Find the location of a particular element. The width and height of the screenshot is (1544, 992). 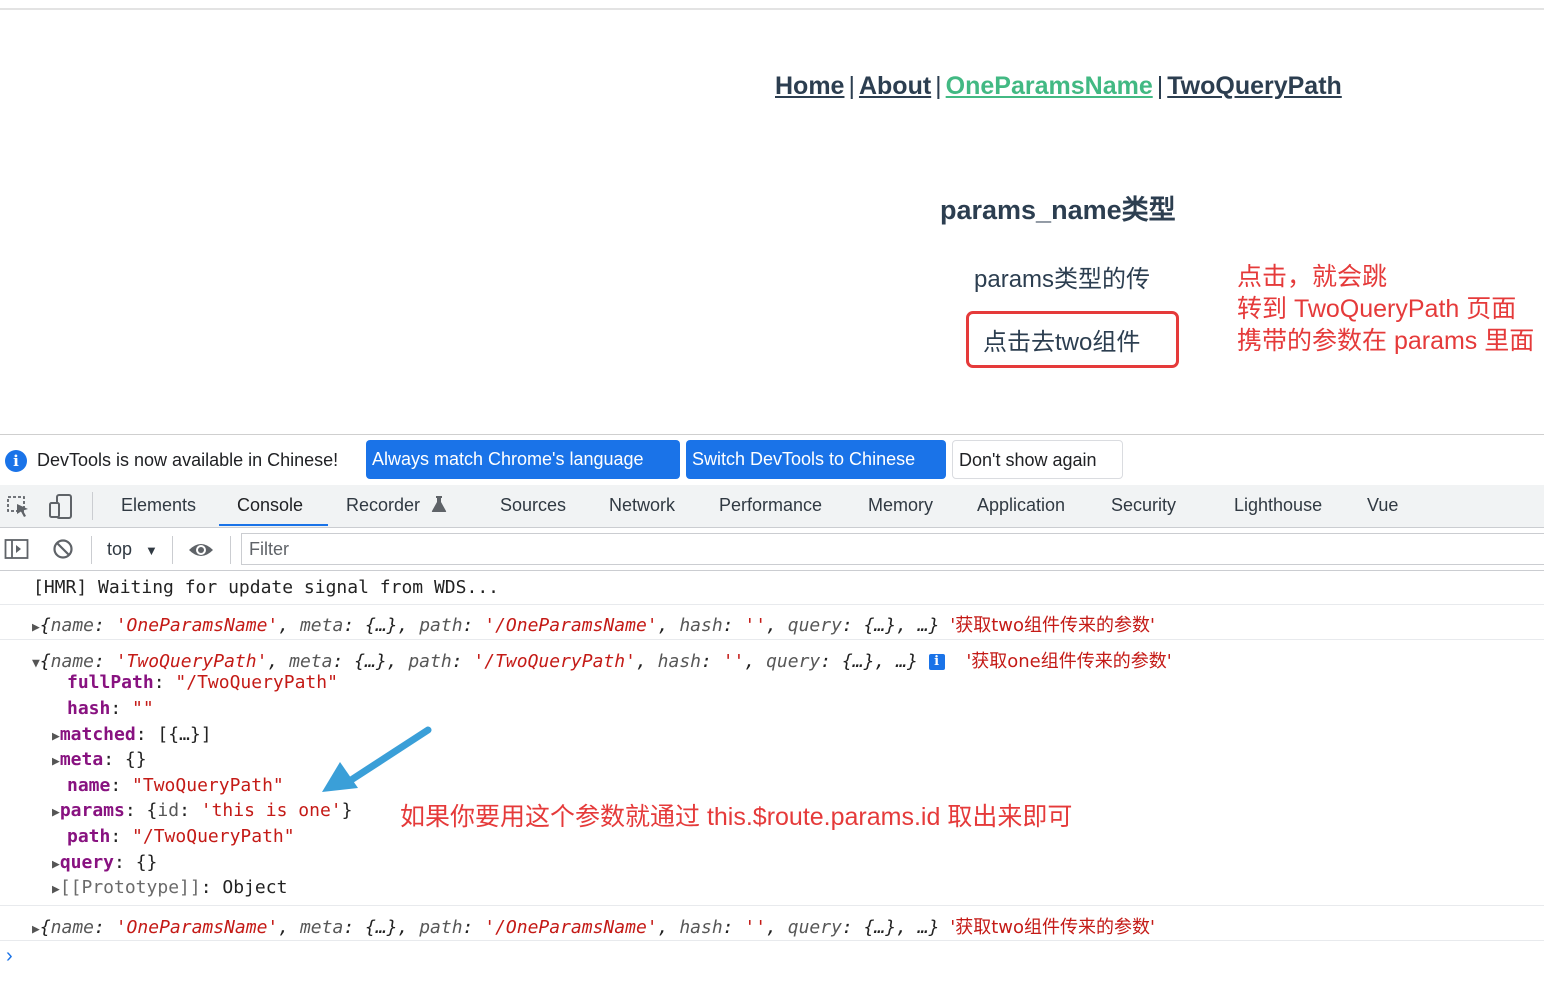

annotation-highlight-box is located at coordinates (1072, 339).